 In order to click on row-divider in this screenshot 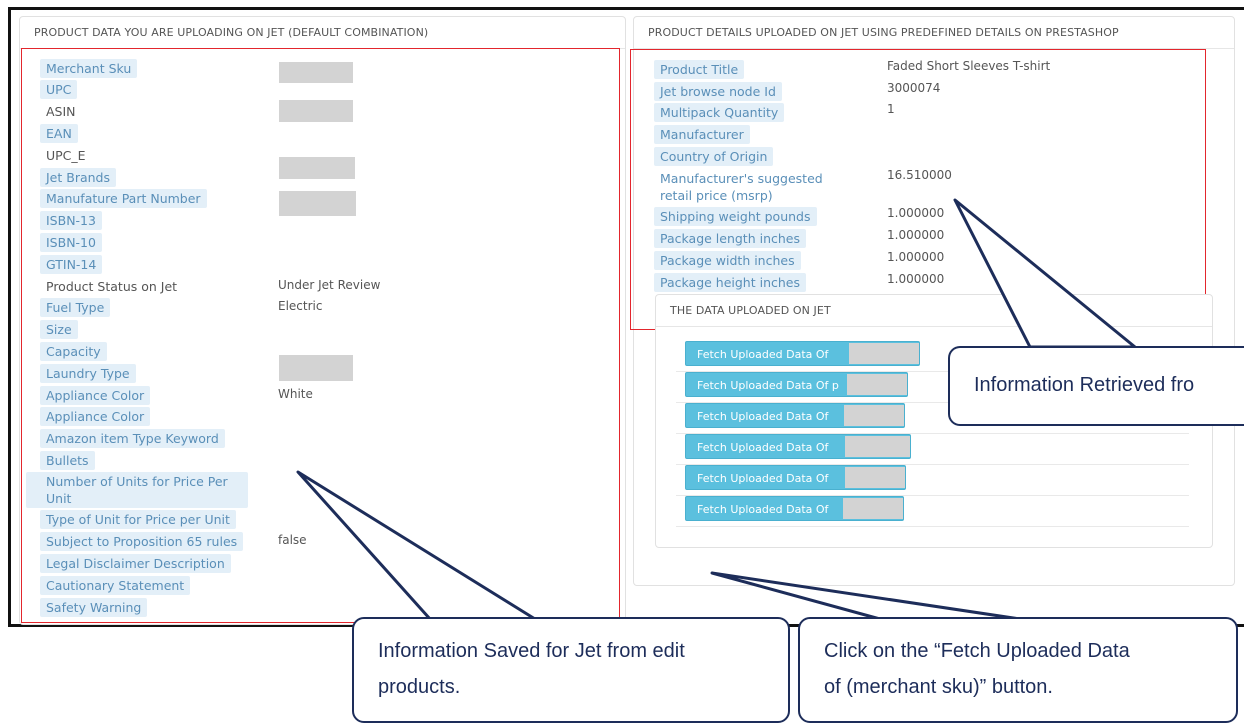, I will do `click(932, 526)`.